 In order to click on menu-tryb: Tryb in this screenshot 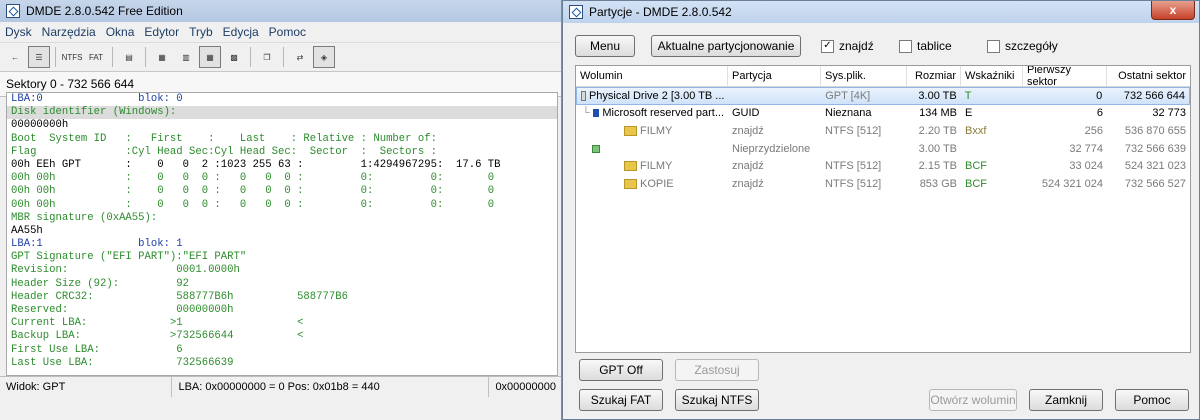, I will do `click(201, 32)`.